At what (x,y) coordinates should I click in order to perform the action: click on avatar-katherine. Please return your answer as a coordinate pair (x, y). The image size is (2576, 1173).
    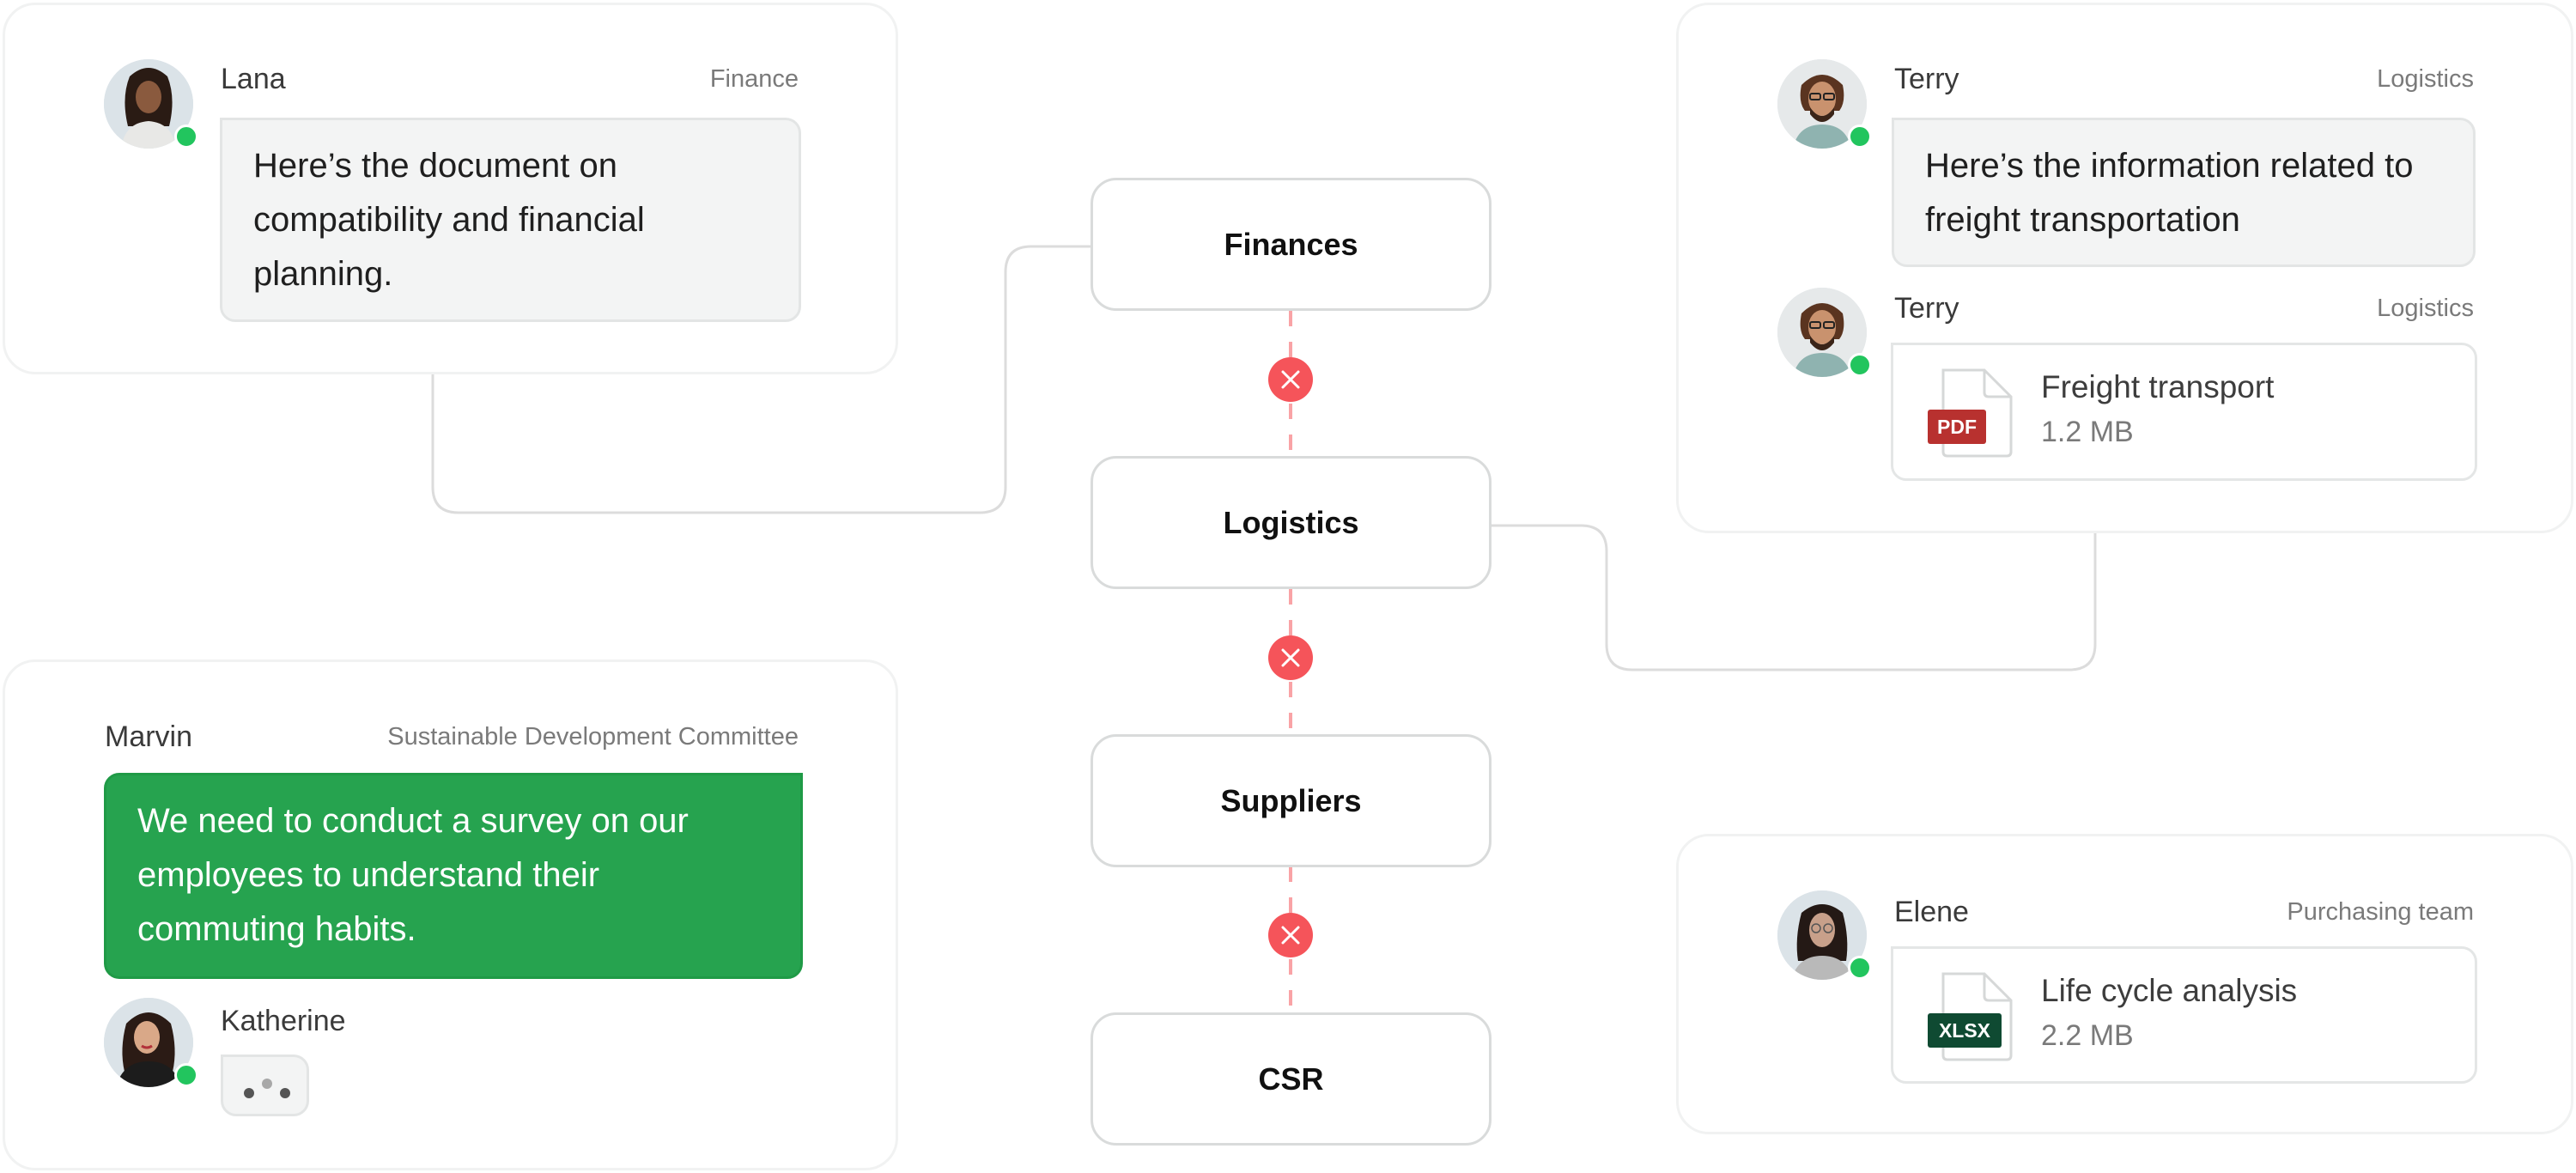
    Looking at the image, I should click on (151, 1042).